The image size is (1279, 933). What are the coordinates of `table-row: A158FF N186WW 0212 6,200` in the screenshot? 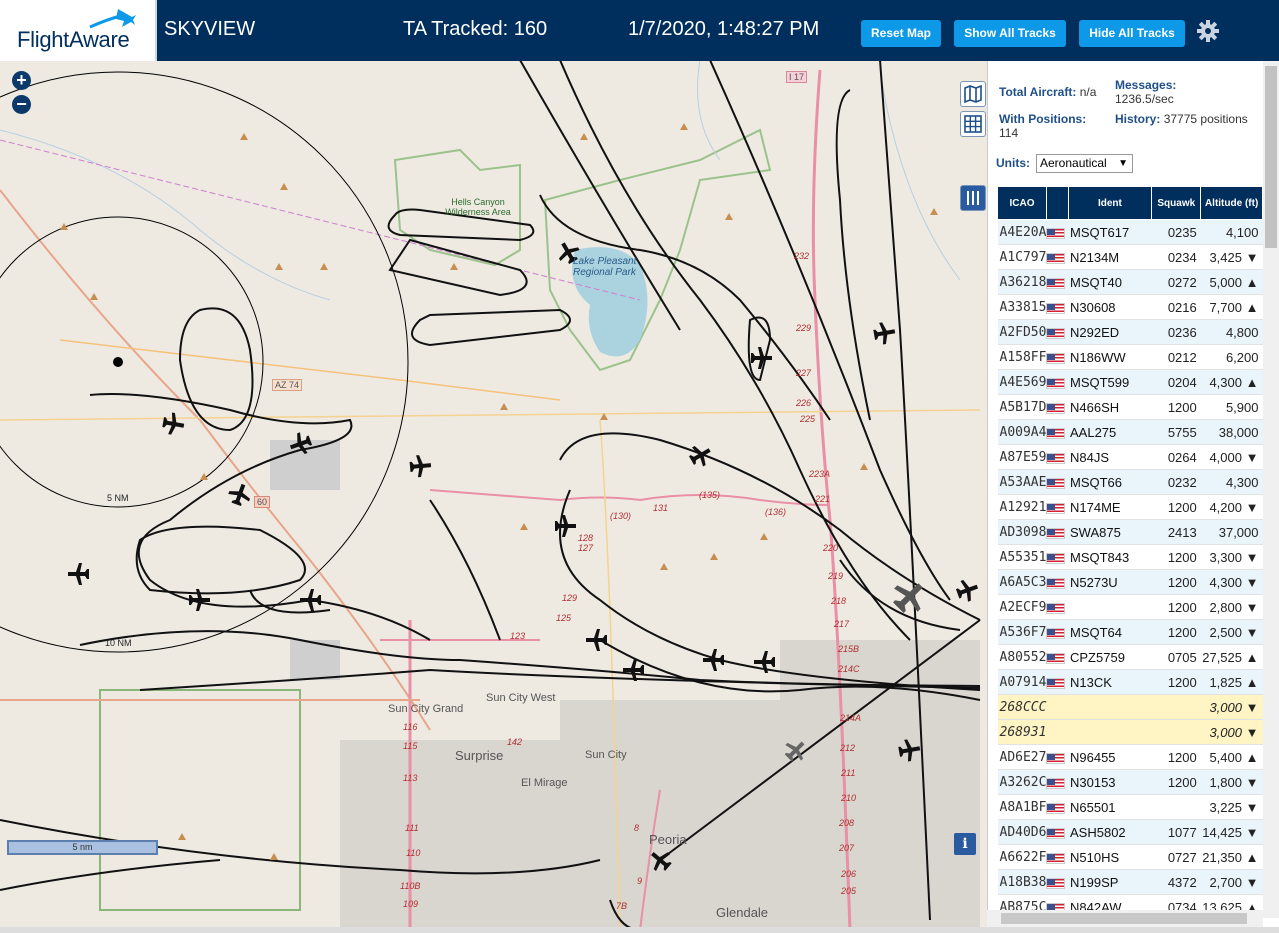 It's located at (1130, 357).